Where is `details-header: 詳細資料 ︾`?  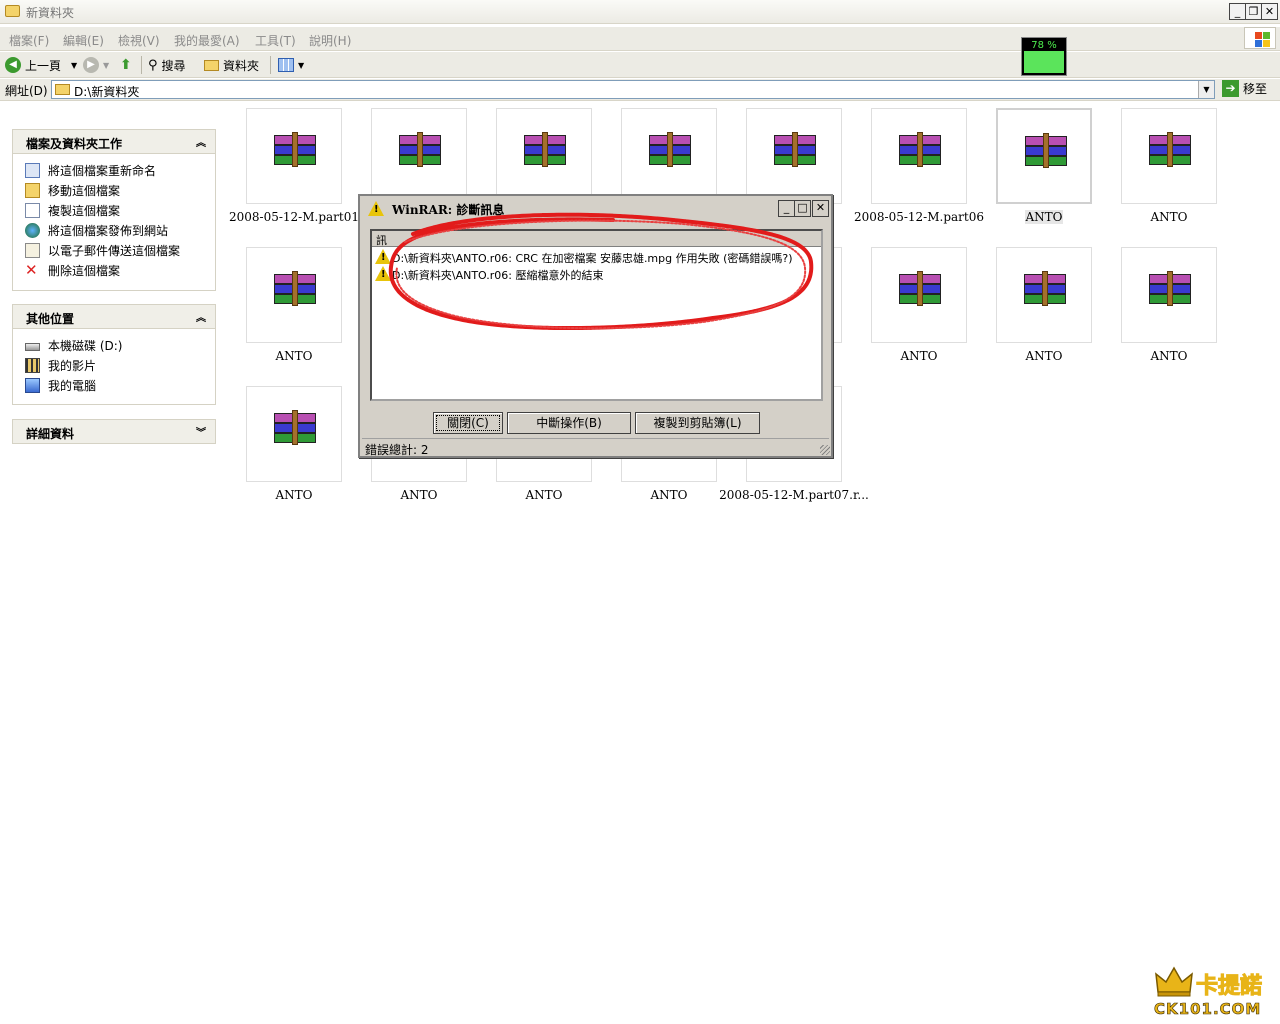
details-header: 詳細資料 ︾ is located at coordinates (114, 432).